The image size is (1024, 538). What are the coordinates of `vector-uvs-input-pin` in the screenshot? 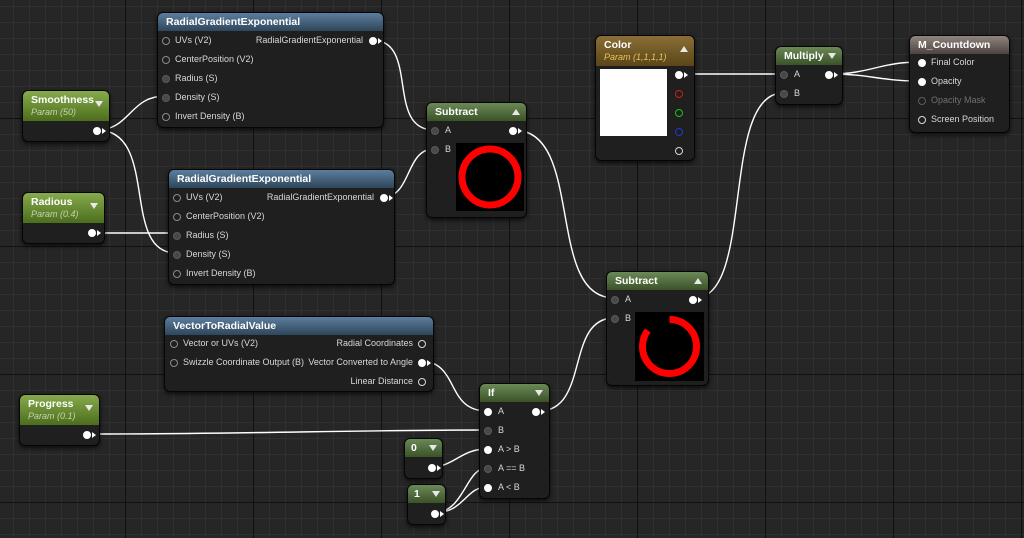 It's located at (174, 344).